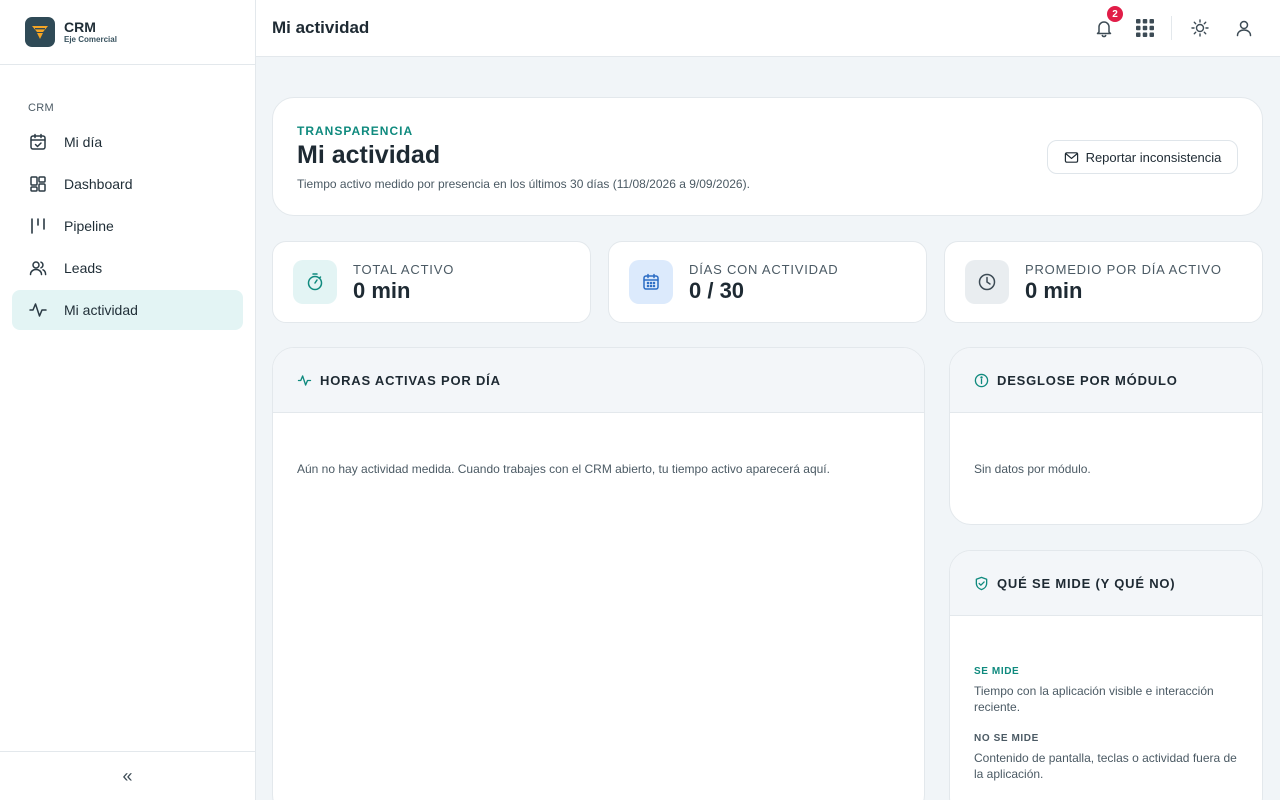 This screenshot has height=800, width=1280. I want to click on topbar-divider, so click(1171, 28).